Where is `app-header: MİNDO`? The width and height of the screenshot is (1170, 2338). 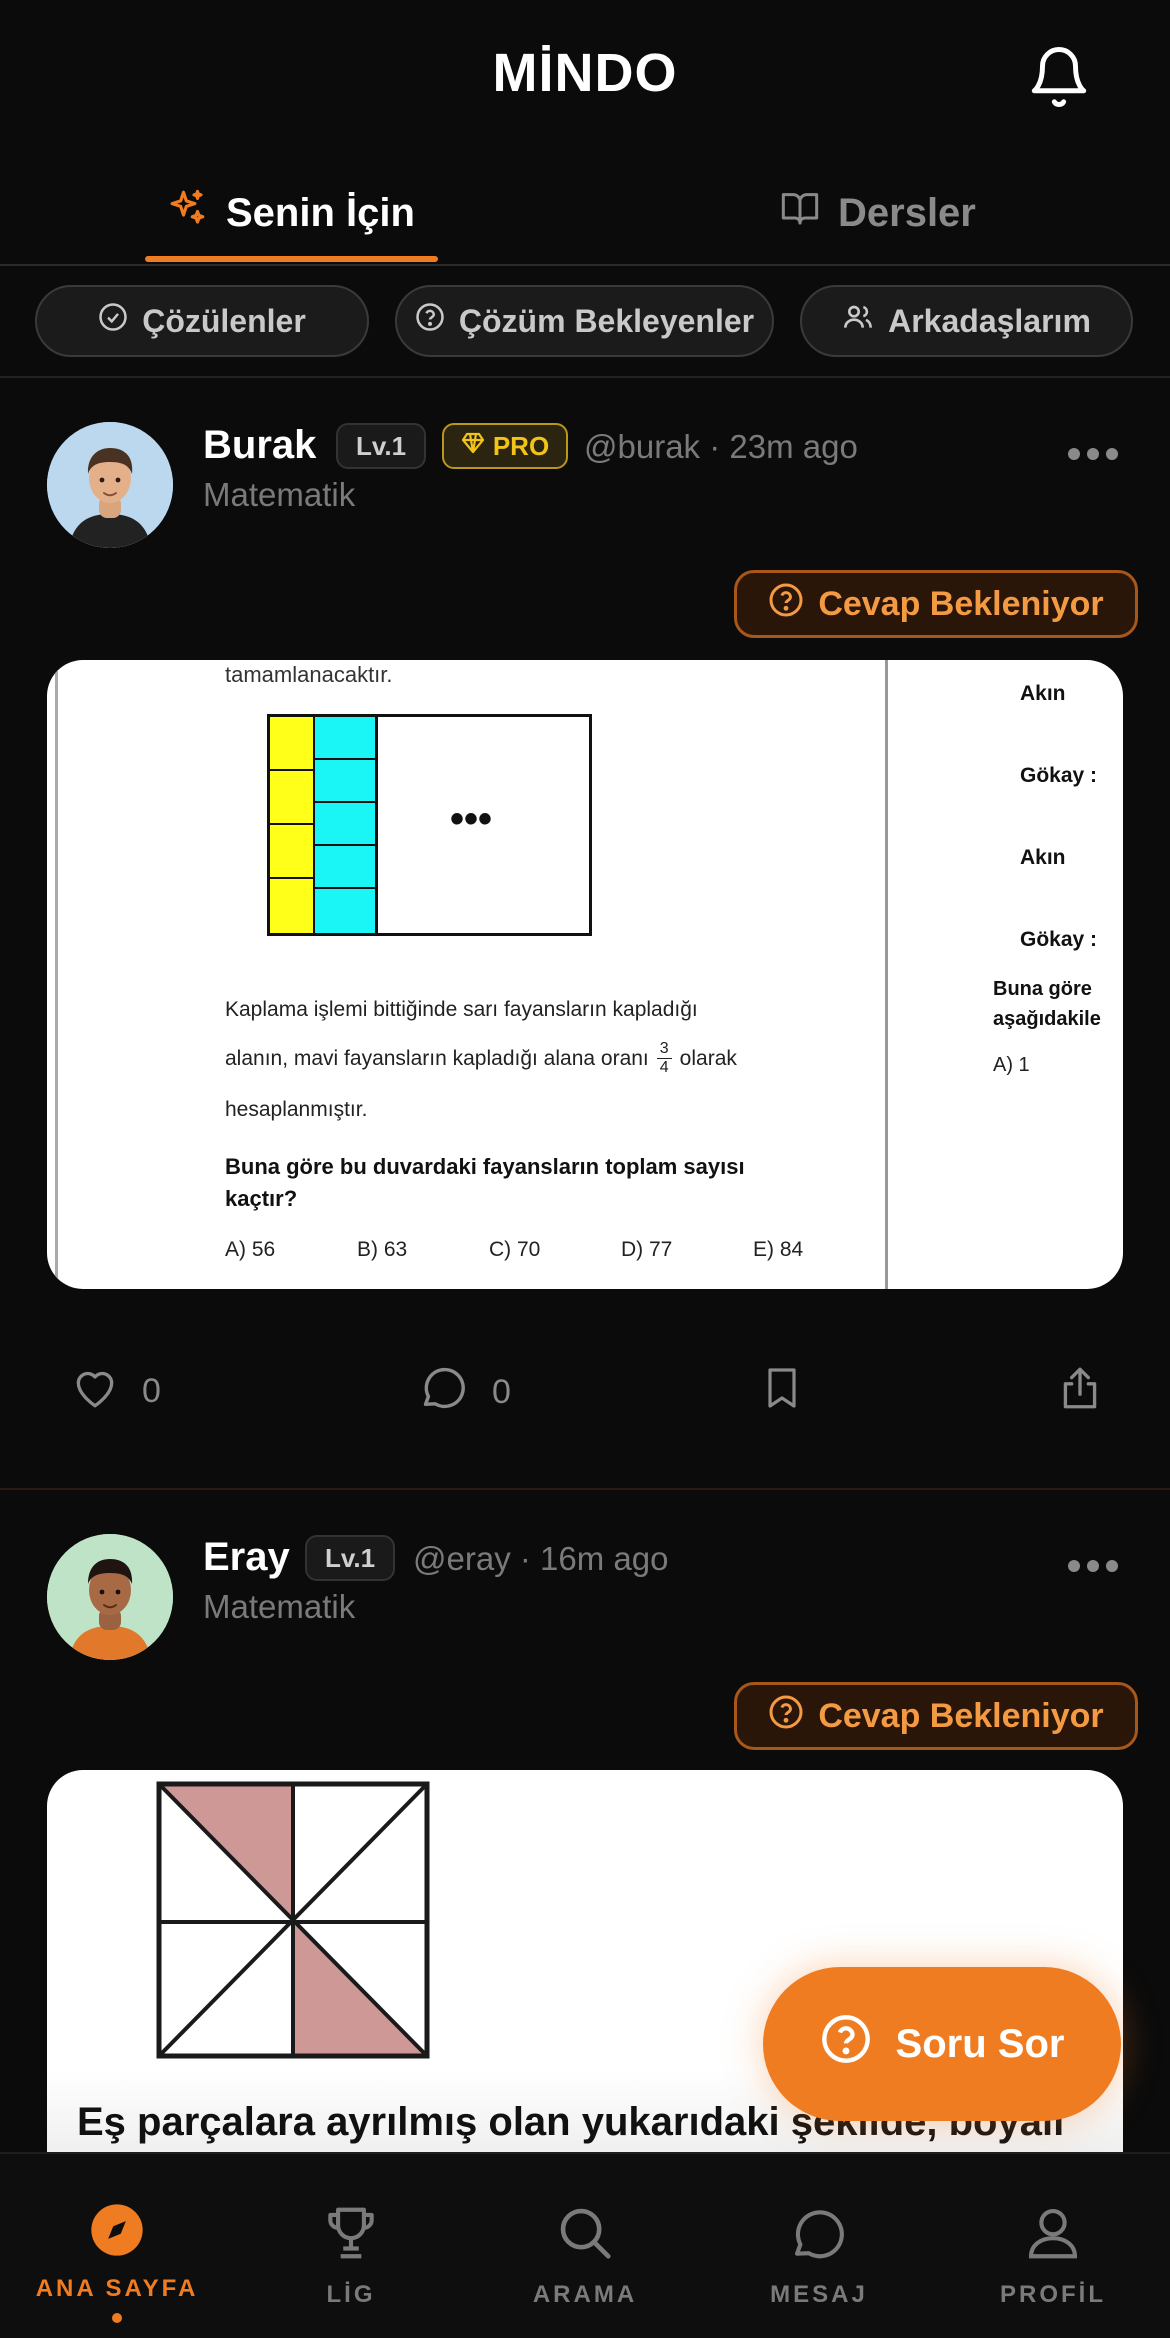
app-header: MİNDO is located at coordinates (585, 75).